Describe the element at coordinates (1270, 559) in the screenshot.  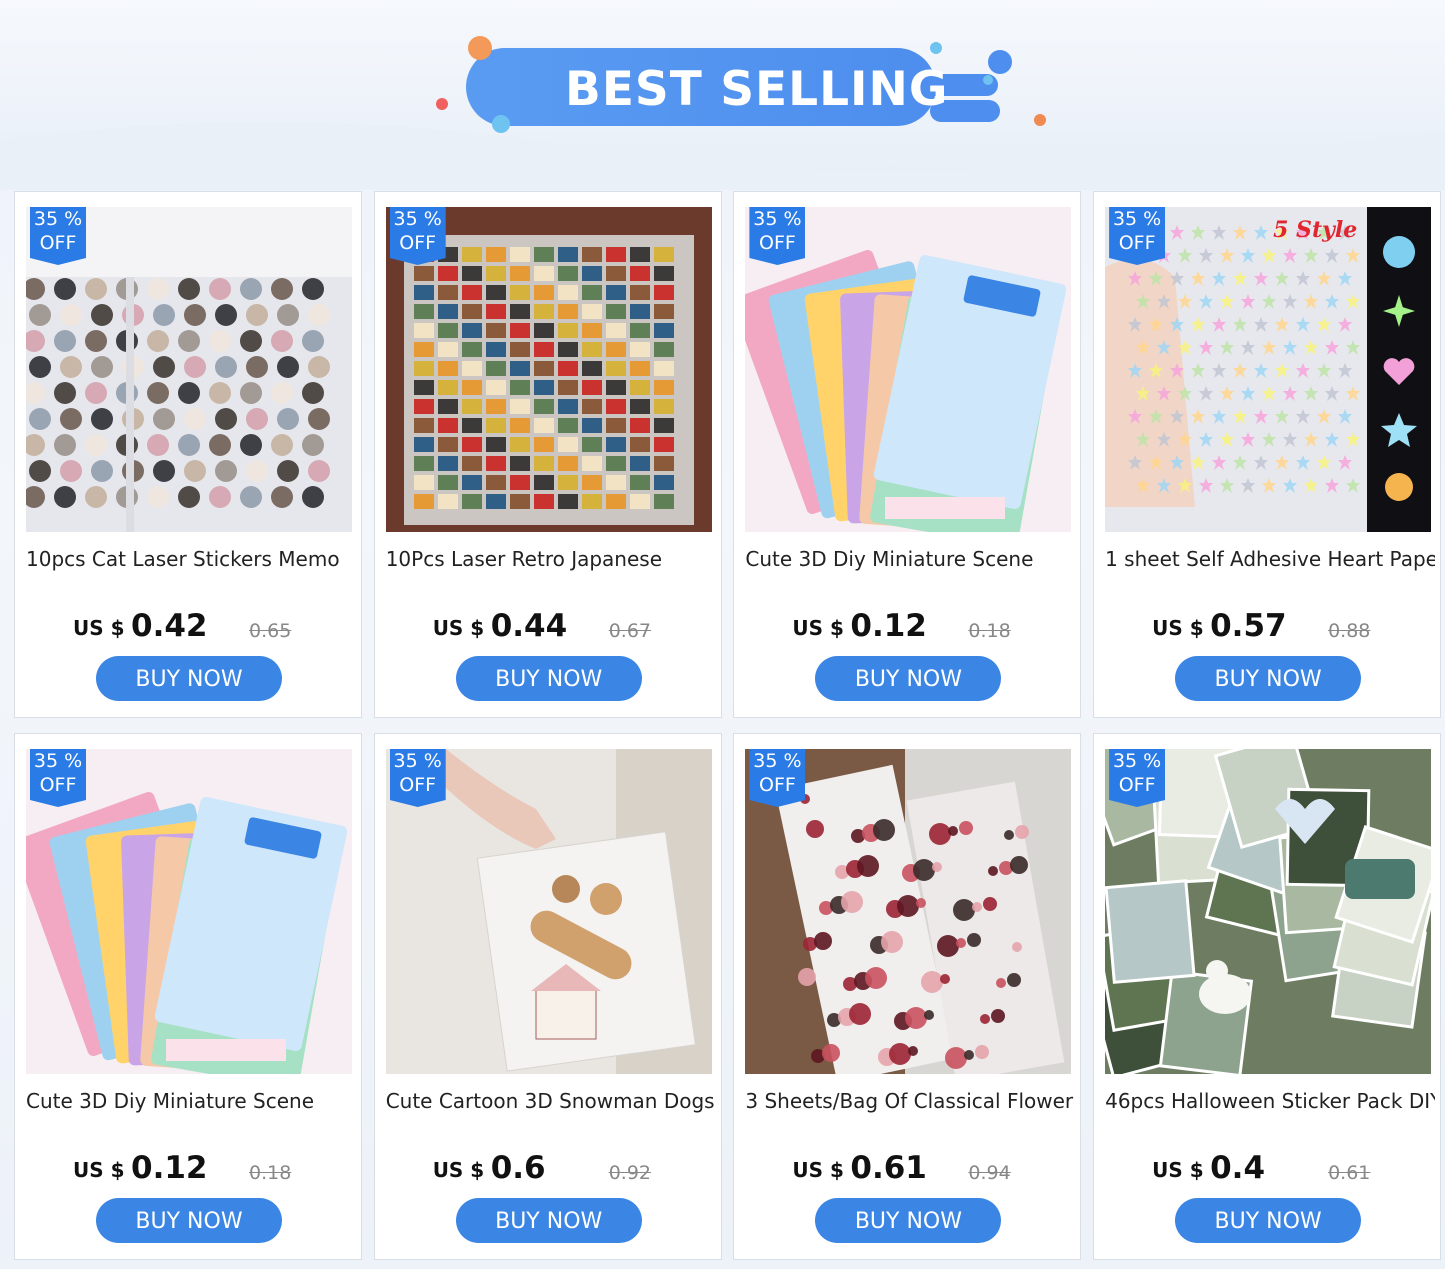
I see `product-title: 1 sheet Self Adhesive Heart Paper` at that location.